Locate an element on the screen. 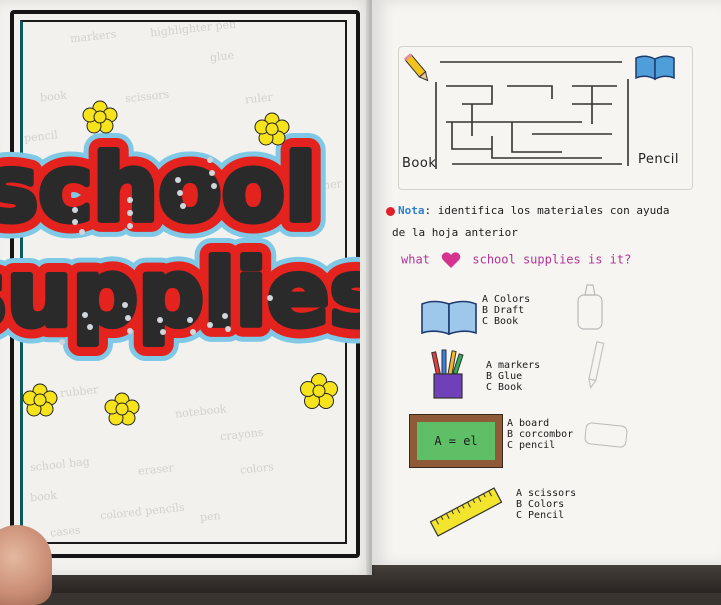 This screenshot has height=605, width=721. chalkboard-text: A = el is located at coordinates (456, 441).